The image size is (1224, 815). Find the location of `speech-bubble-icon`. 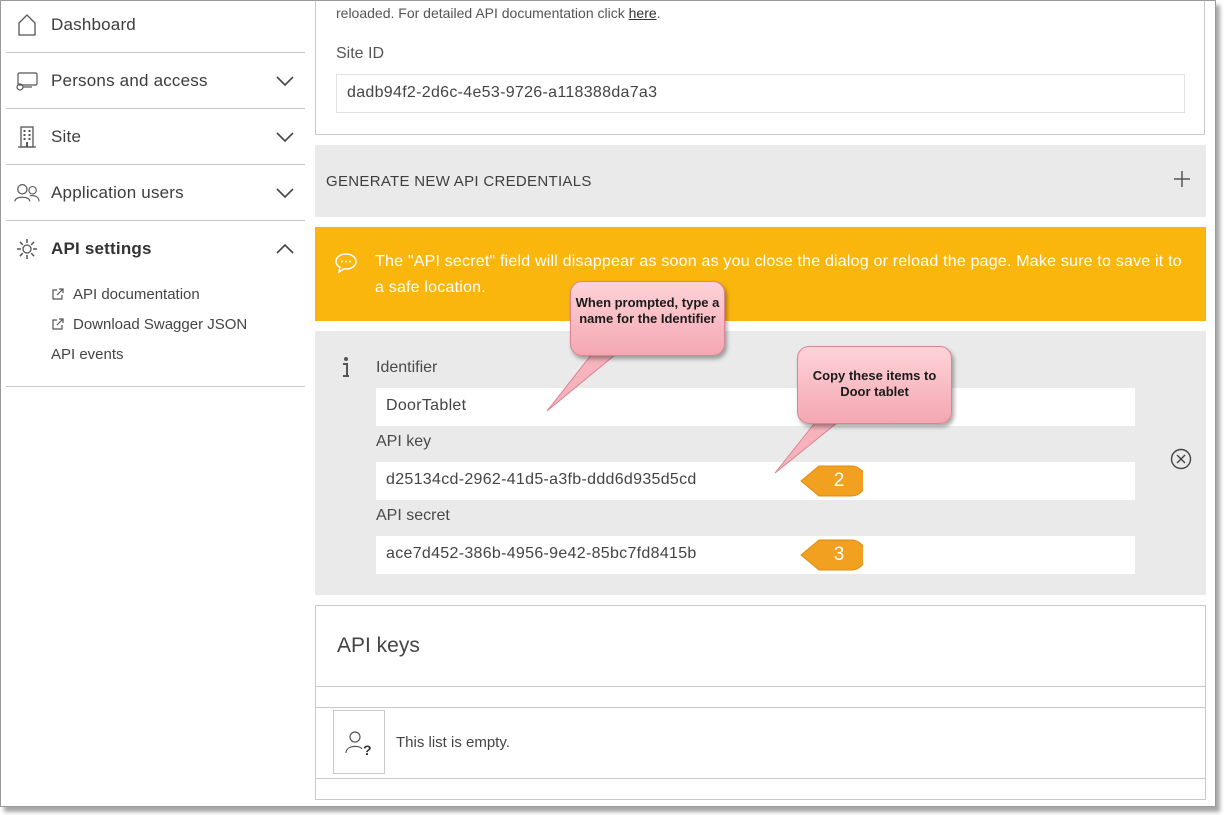

speech-bubble-icon is located at coordinates (346, 263).